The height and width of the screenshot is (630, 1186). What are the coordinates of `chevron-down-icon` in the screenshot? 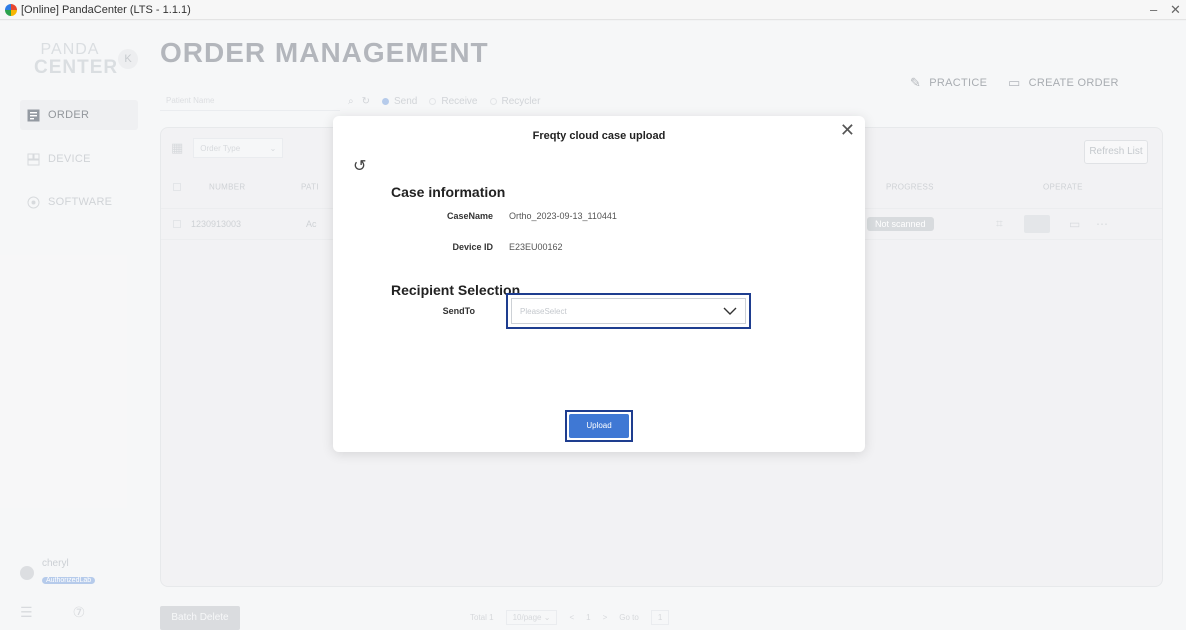 It's located at (730, 311).